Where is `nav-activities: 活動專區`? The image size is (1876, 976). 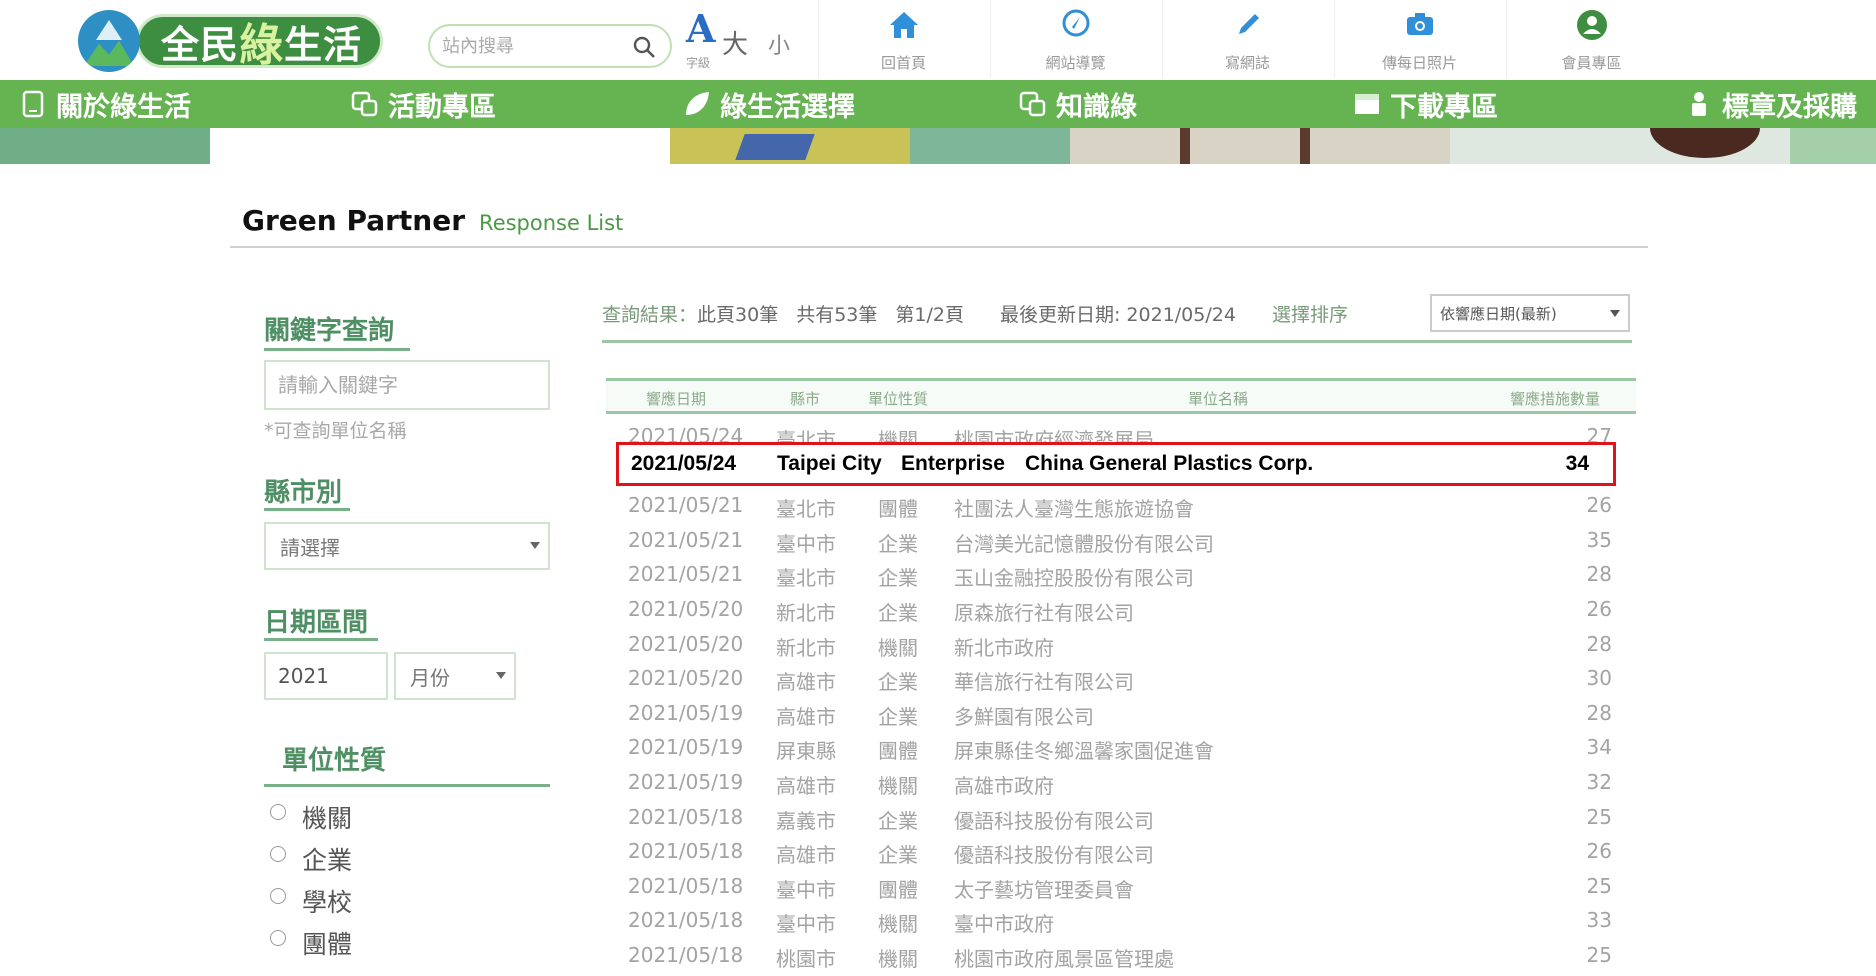
nav-activities: 活動專區 is located at coordinates (423, 104).